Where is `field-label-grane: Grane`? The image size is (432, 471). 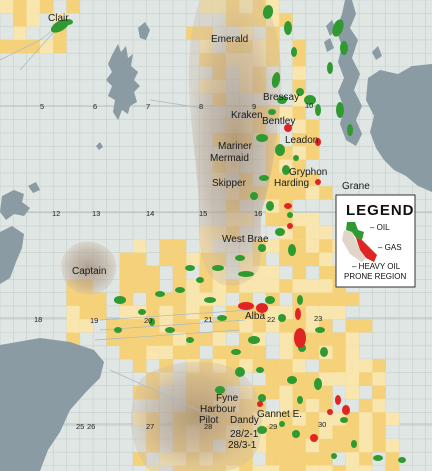
field-label-grane: Grane is located at coordinates (356, 186).